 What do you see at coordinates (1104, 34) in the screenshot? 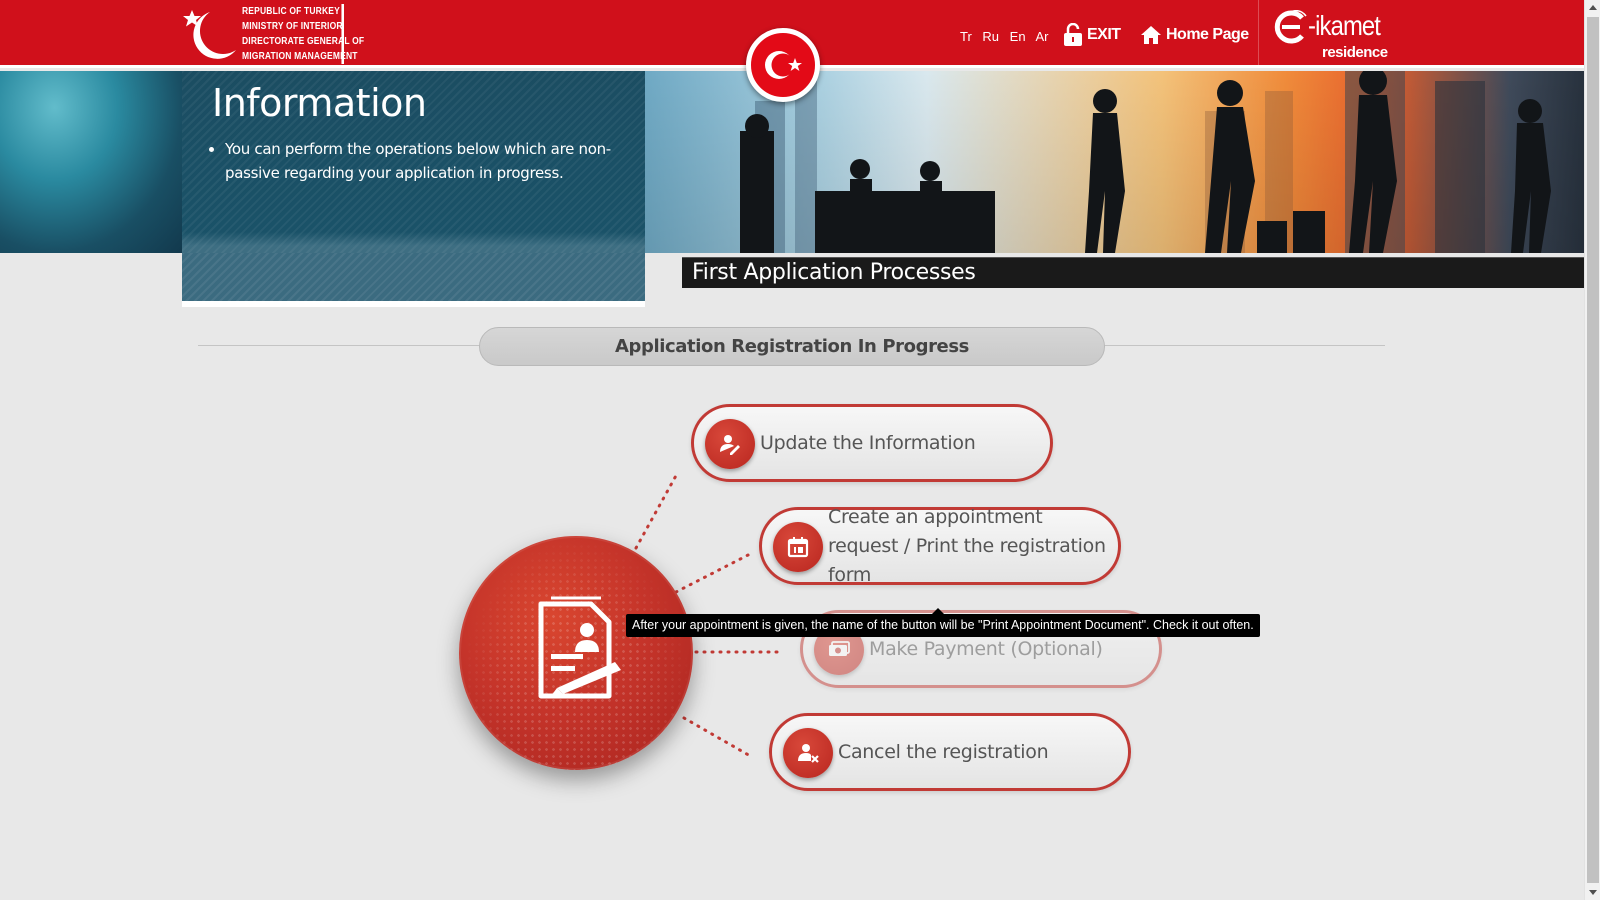
I see `exit-label: EXIT` at bounding box center [1104, 34].